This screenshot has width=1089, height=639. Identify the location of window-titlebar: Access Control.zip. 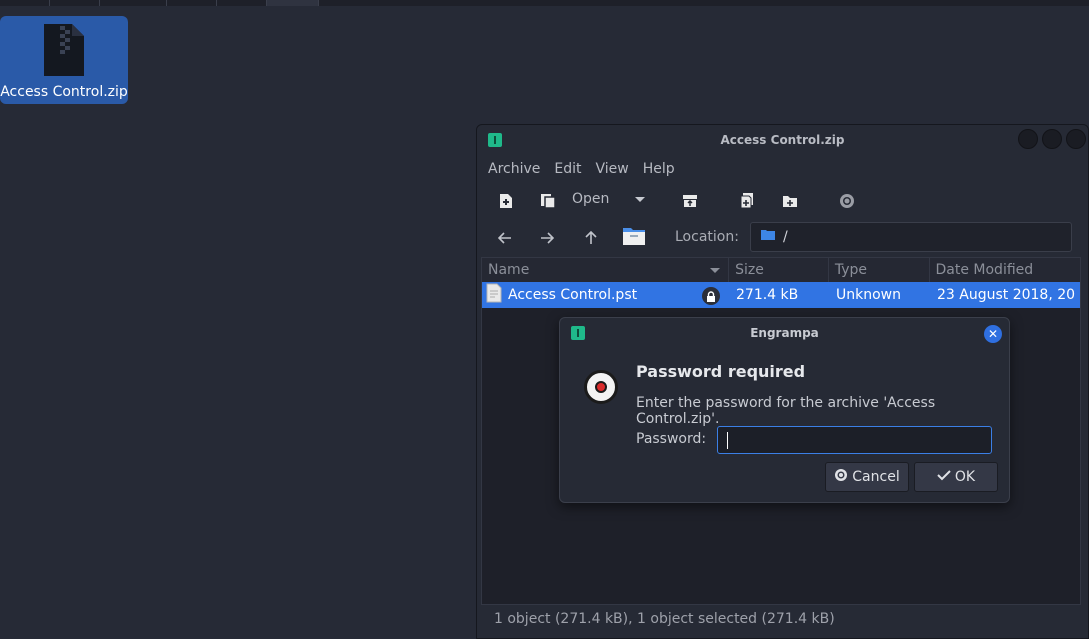
(782, 140).